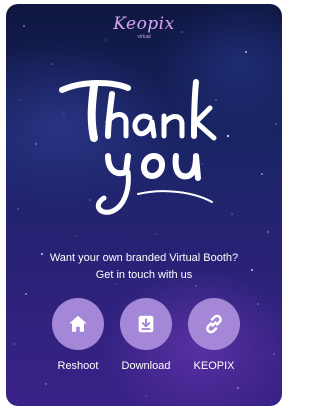  Describe the element at coordinates (144, 37) in the screenshot. I see `brand-tagline: virtual` at that location.